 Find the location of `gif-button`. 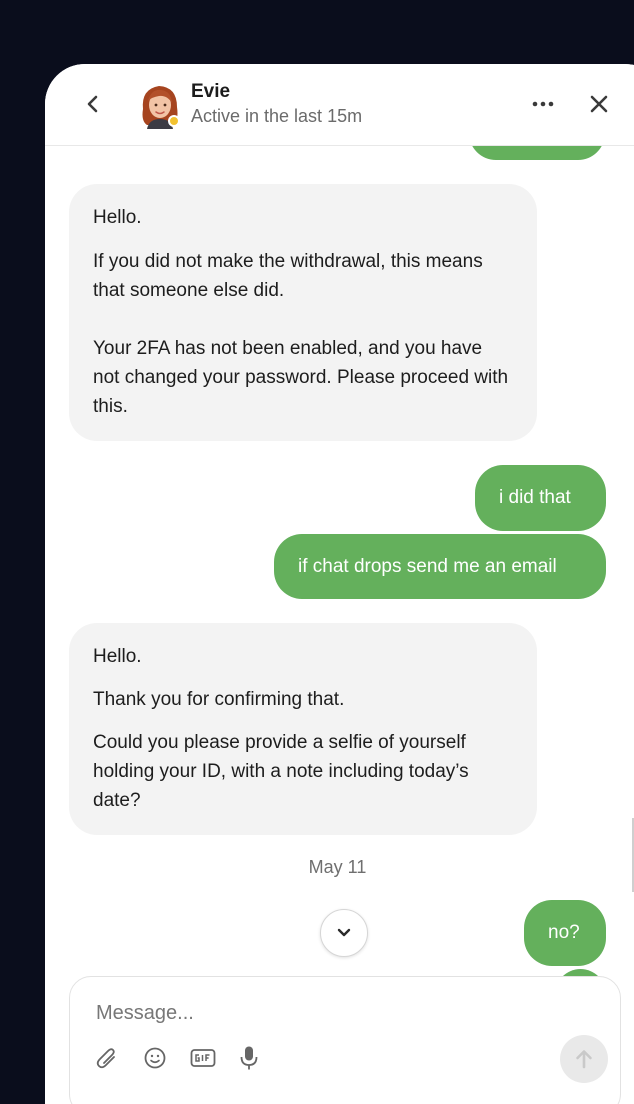

gif-button is located at coordinates (203, 1058).